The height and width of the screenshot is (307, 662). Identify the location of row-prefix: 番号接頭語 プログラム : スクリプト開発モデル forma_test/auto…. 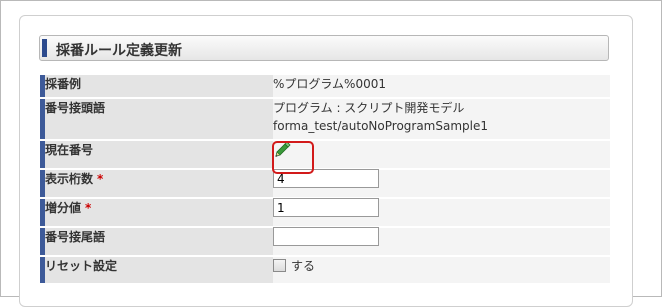
(325, 119).